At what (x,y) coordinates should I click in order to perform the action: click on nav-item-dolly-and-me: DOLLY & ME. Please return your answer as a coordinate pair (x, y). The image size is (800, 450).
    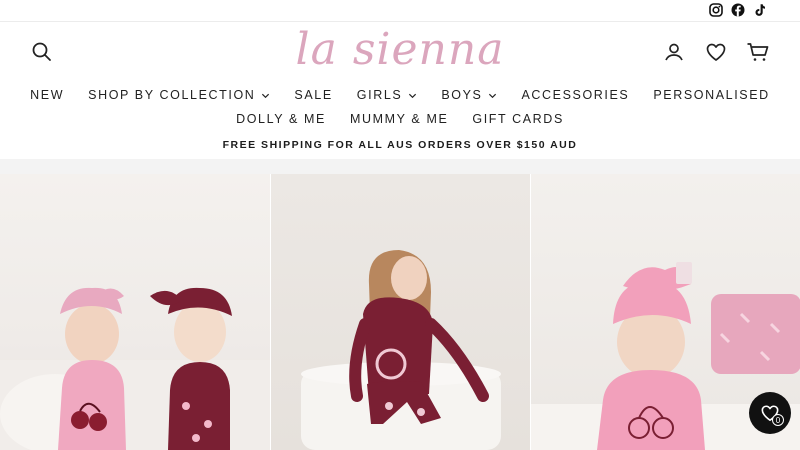
    Looking at the image, I should click on (281, 119).